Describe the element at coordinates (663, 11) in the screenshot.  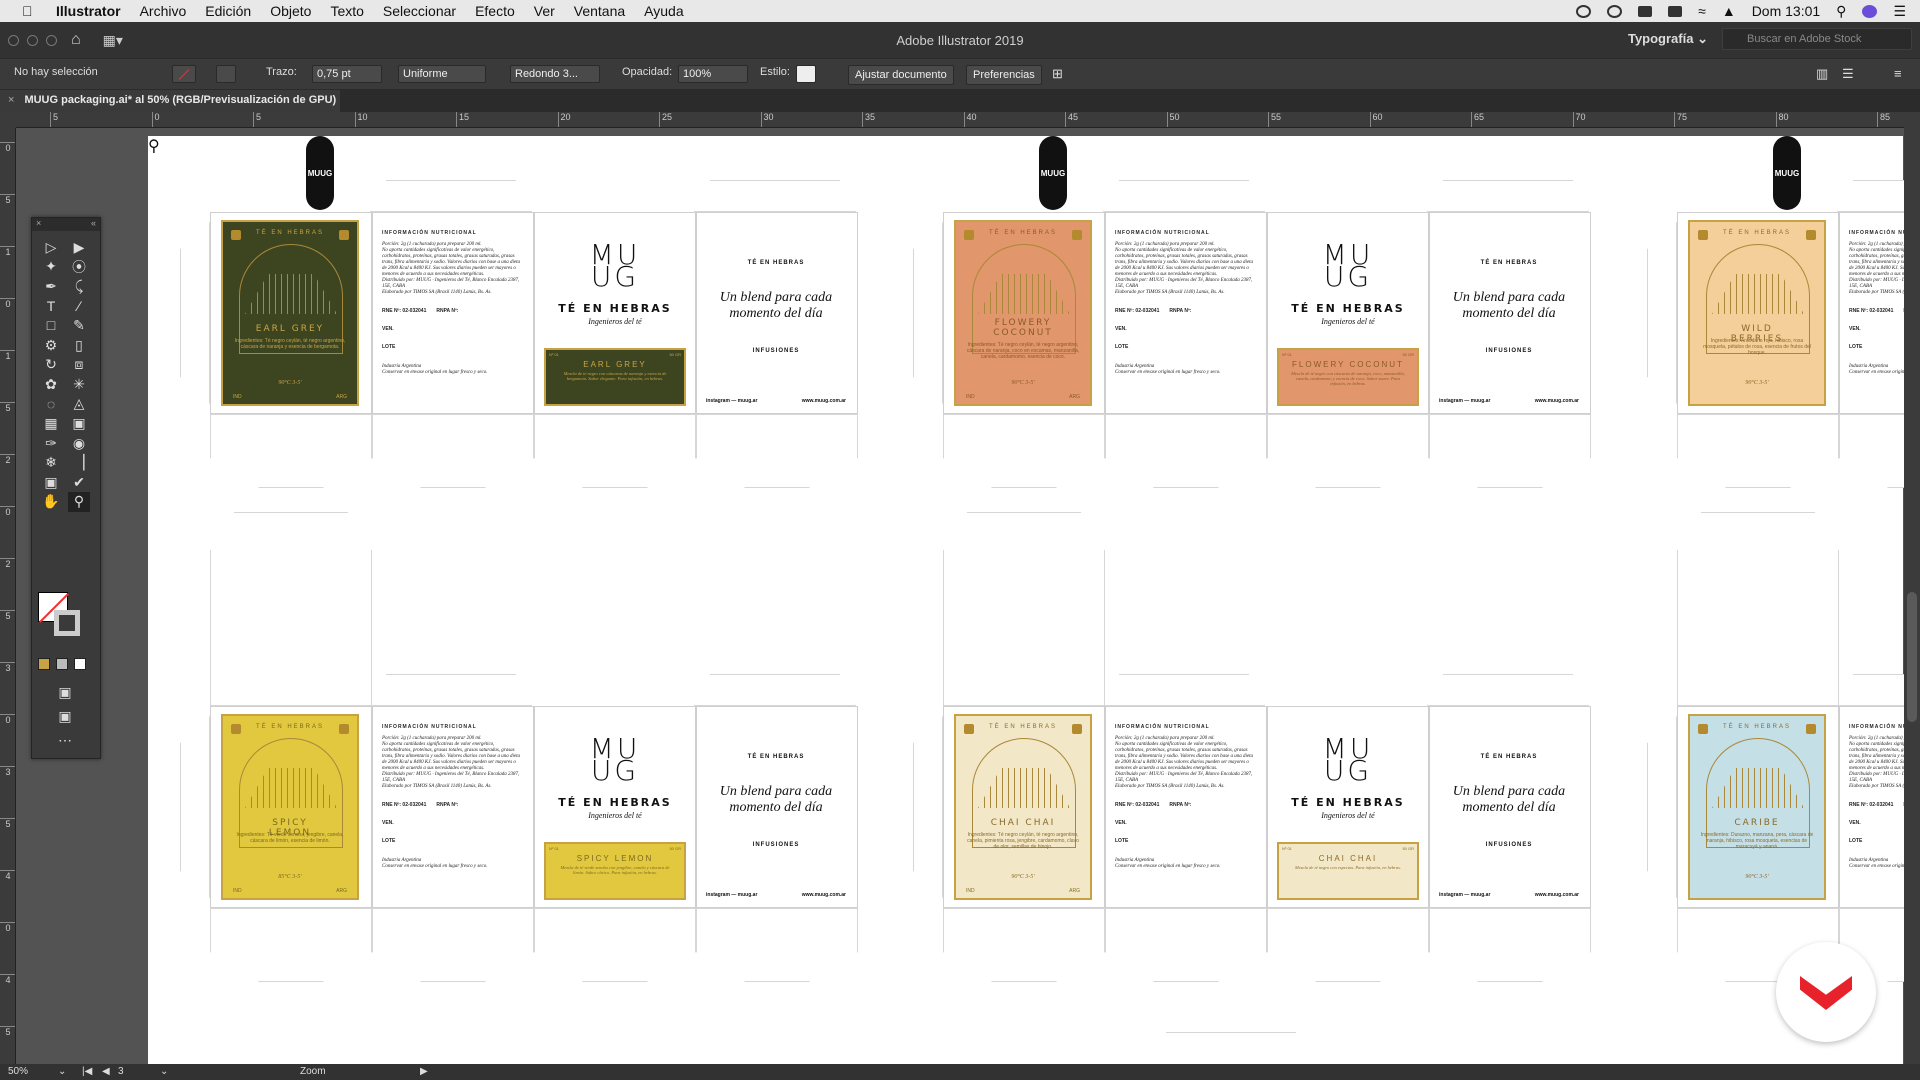
I see `menu-ayuda: Ayuda` at that location.